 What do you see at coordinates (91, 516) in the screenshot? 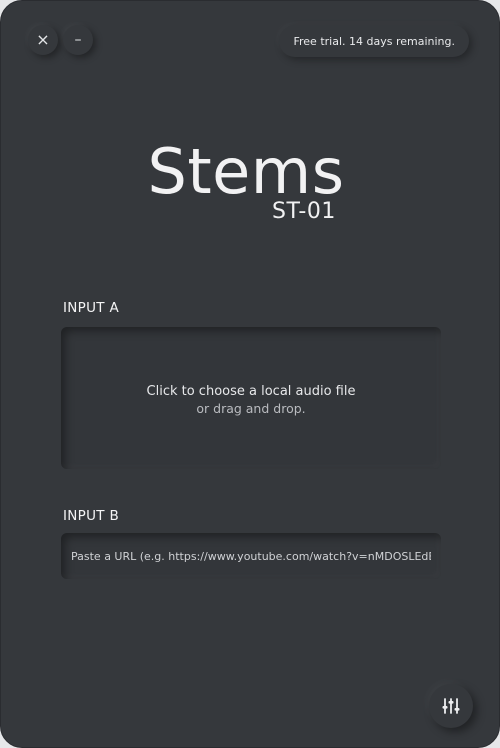
I see `input-b-label: INPUT B` at bounding box center [91, 516].